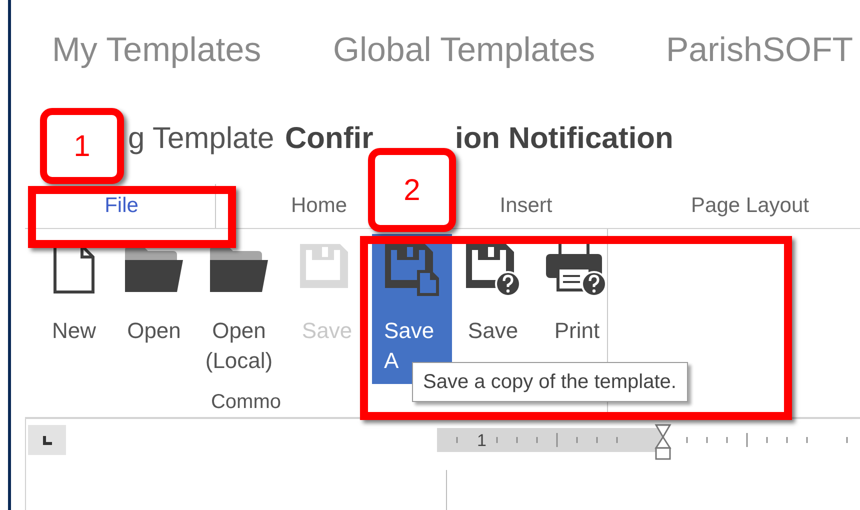  Describe the element at coordinates (412, 190) in the screenshot. I see `callout-marker: 2` at that location.